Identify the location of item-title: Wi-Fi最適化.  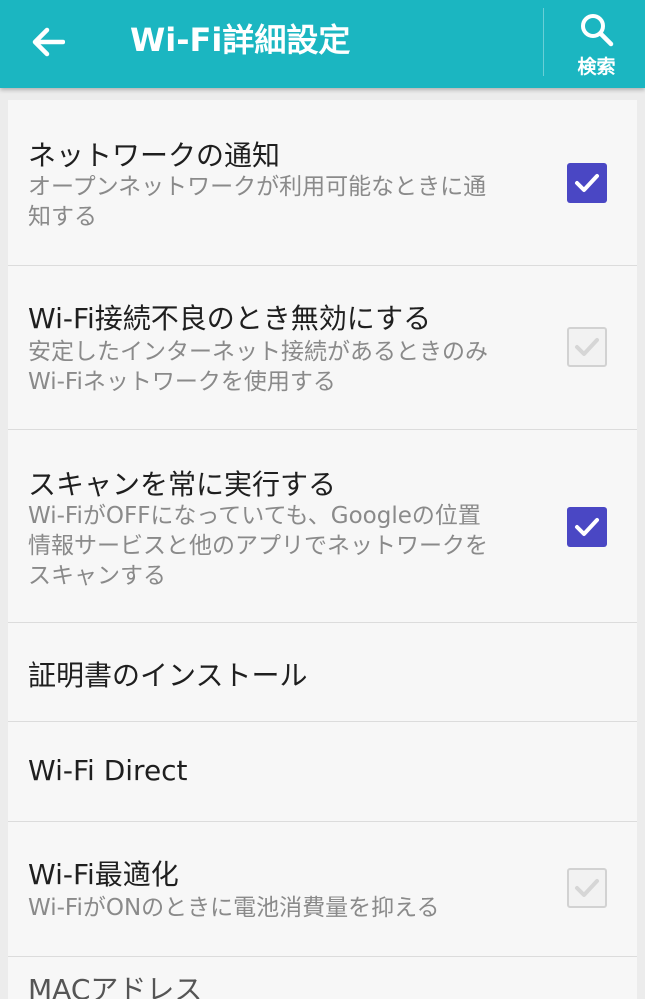
(103, 874).